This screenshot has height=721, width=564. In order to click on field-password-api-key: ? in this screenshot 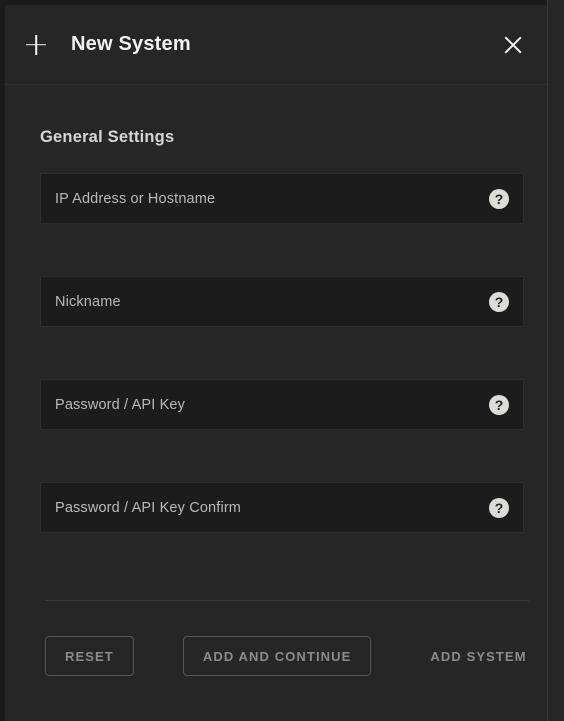, I will do `click(282, 404)`.